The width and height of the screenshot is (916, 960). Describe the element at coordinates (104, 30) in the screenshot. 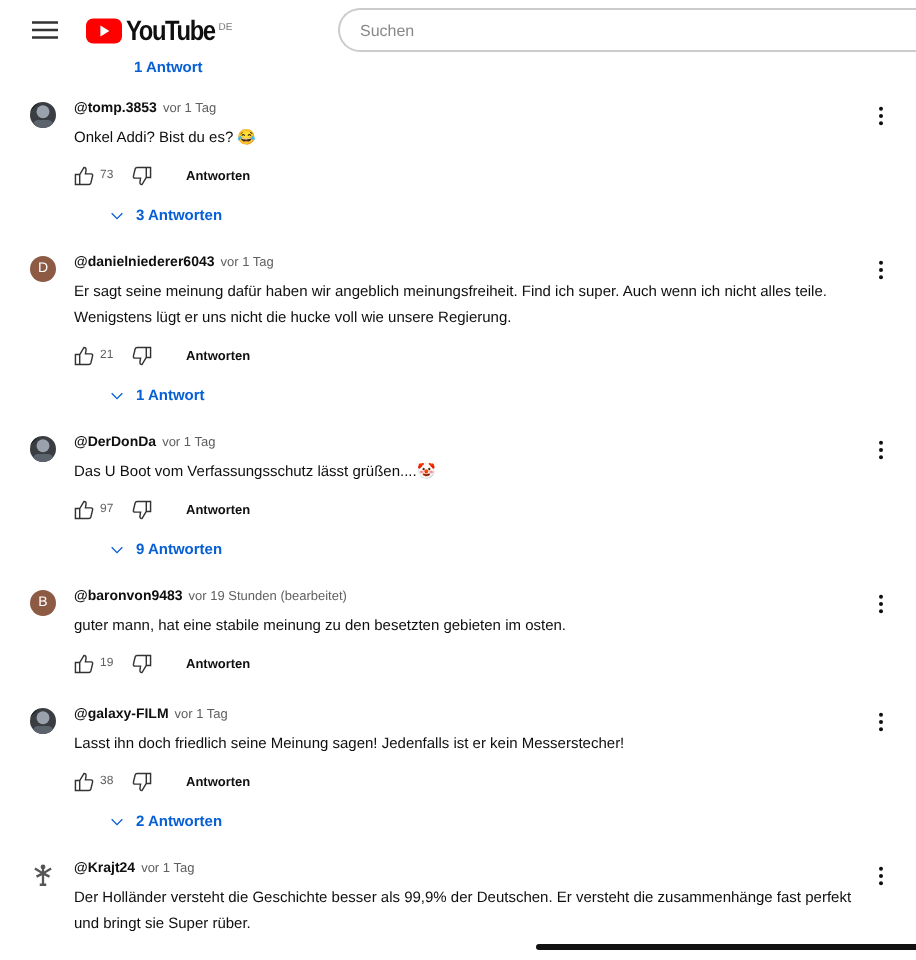

I see `play-logo-icon` at that location.